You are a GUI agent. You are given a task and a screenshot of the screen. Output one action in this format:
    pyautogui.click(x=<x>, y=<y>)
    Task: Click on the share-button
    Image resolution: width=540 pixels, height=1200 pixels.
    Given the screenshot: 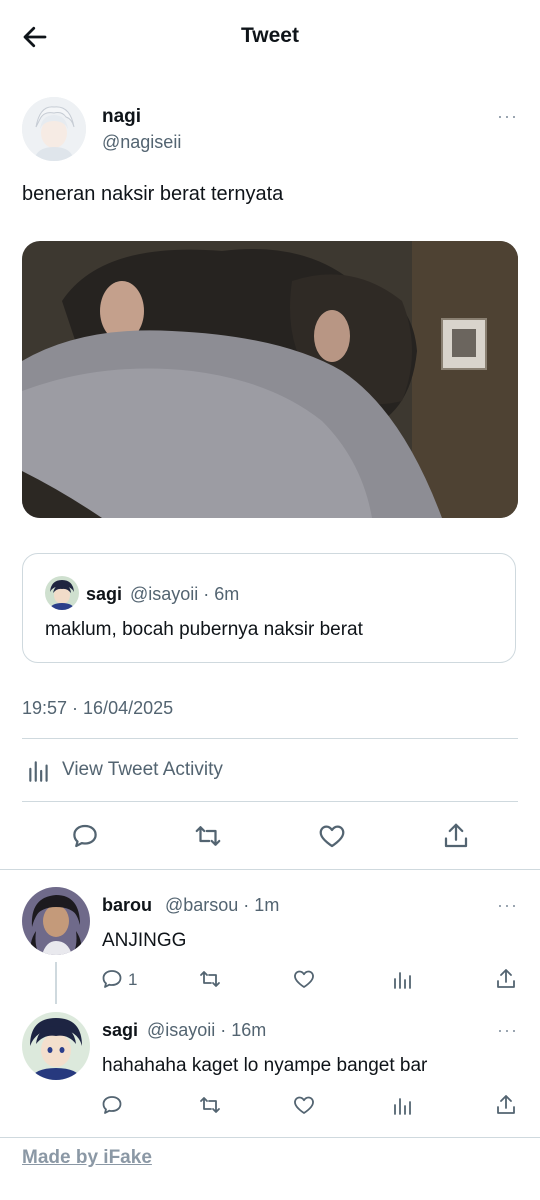 What is the action you would take?
    pyautogui.click(x=456, y=836)
    